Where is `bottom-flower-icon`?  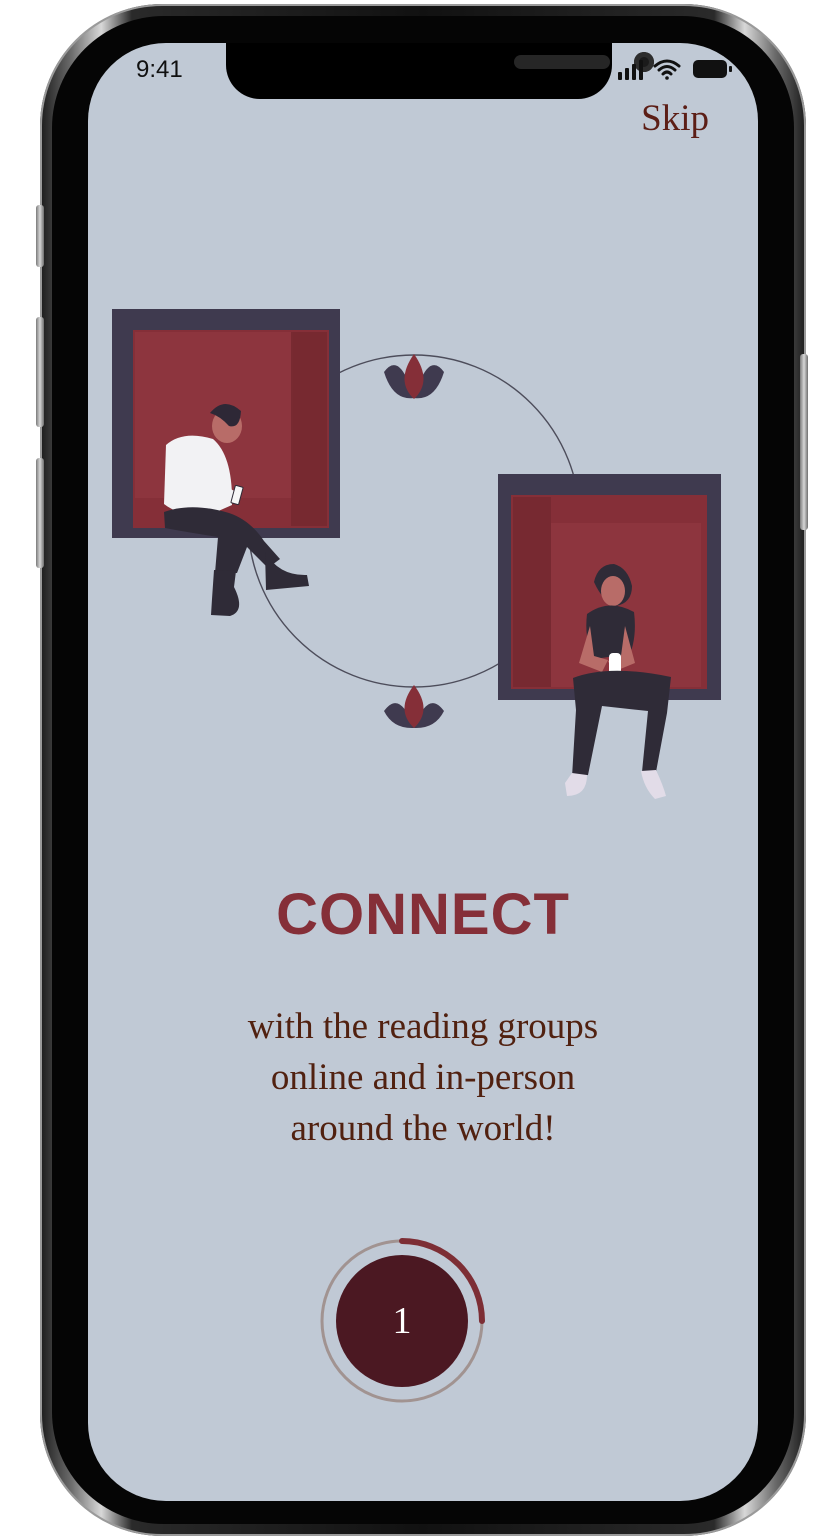
bottom-flower-icon is located at coordinates (414, 707).